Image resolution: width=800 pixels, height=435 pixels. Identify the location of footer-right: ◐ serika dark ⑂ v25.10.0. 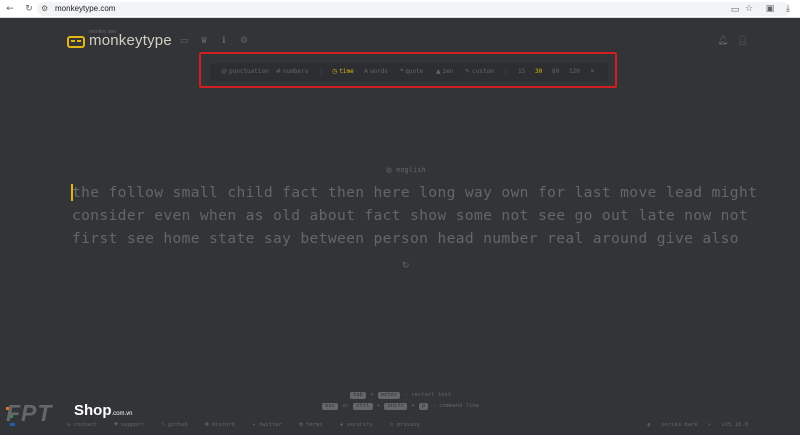
(695, 425).